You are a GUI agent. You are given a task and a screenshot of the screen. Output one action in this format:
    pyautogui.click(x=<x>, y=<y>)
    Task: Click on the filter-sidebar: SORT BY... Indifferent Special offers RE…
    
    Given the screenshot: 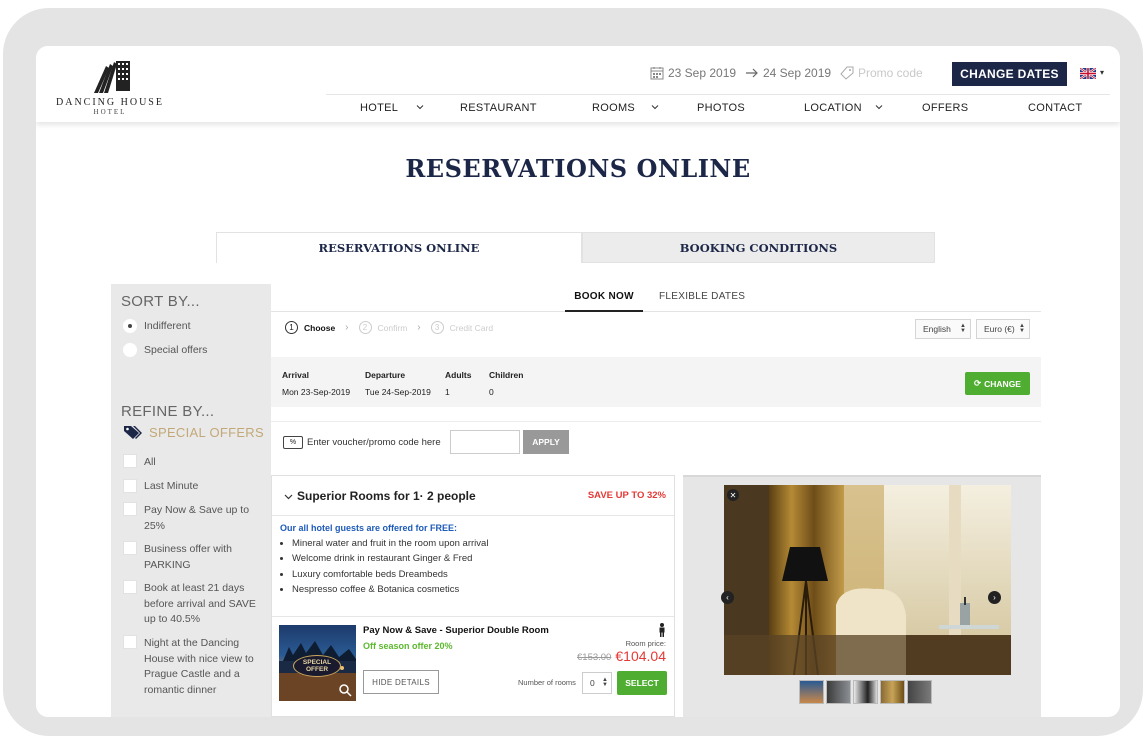 What is the action you would take?
    pyautogui.click(x=191, y=500)
    